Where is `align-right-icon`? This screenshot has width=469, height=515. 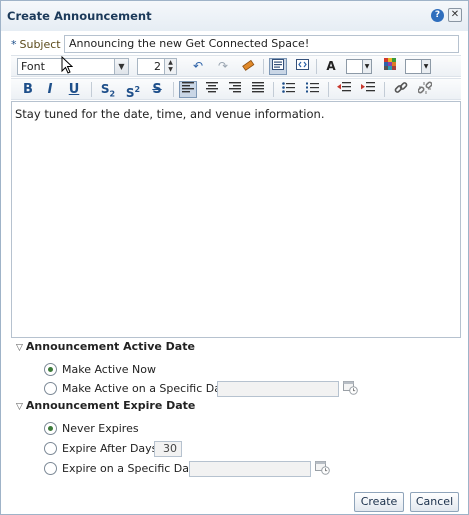
align-right-icon is located at coordinates (235, 89).